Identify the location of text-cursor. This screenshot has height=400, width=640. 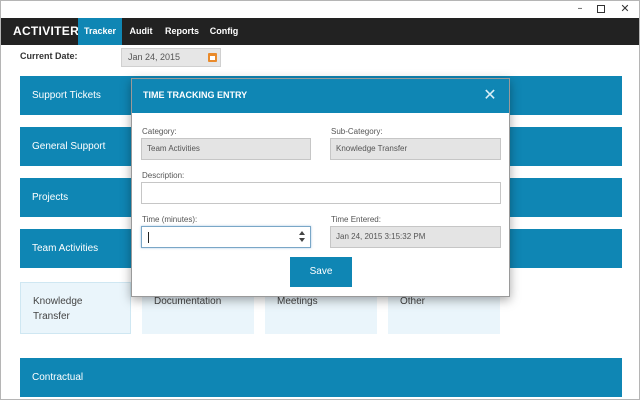
(148, 237).